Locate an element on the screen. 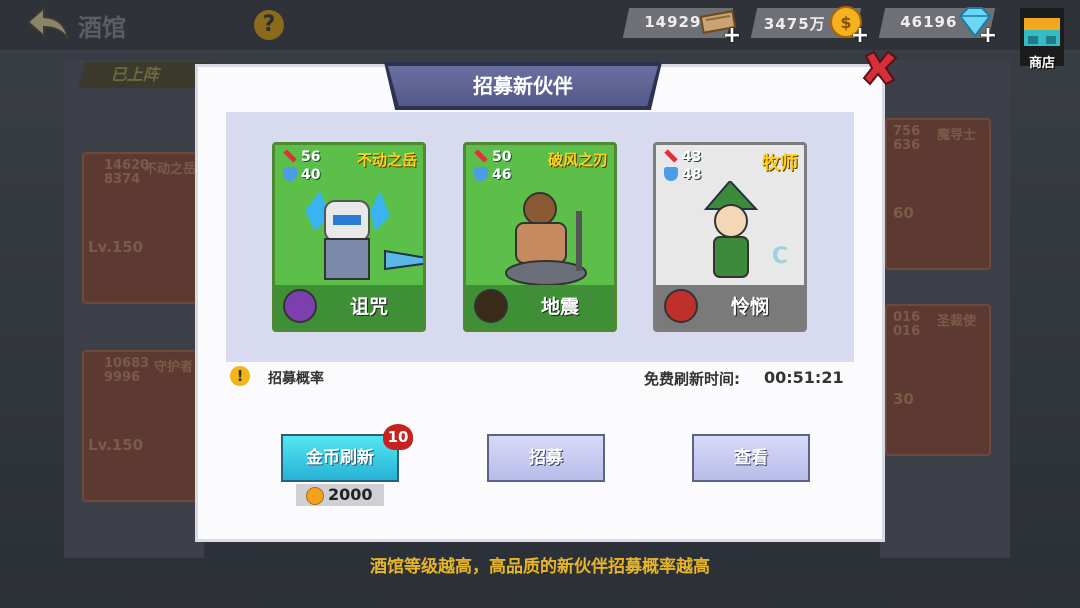 This screenshot has width=1080, height=608. free-refresh-label: 免费刷新时间: is located at coordinates (692, 379).